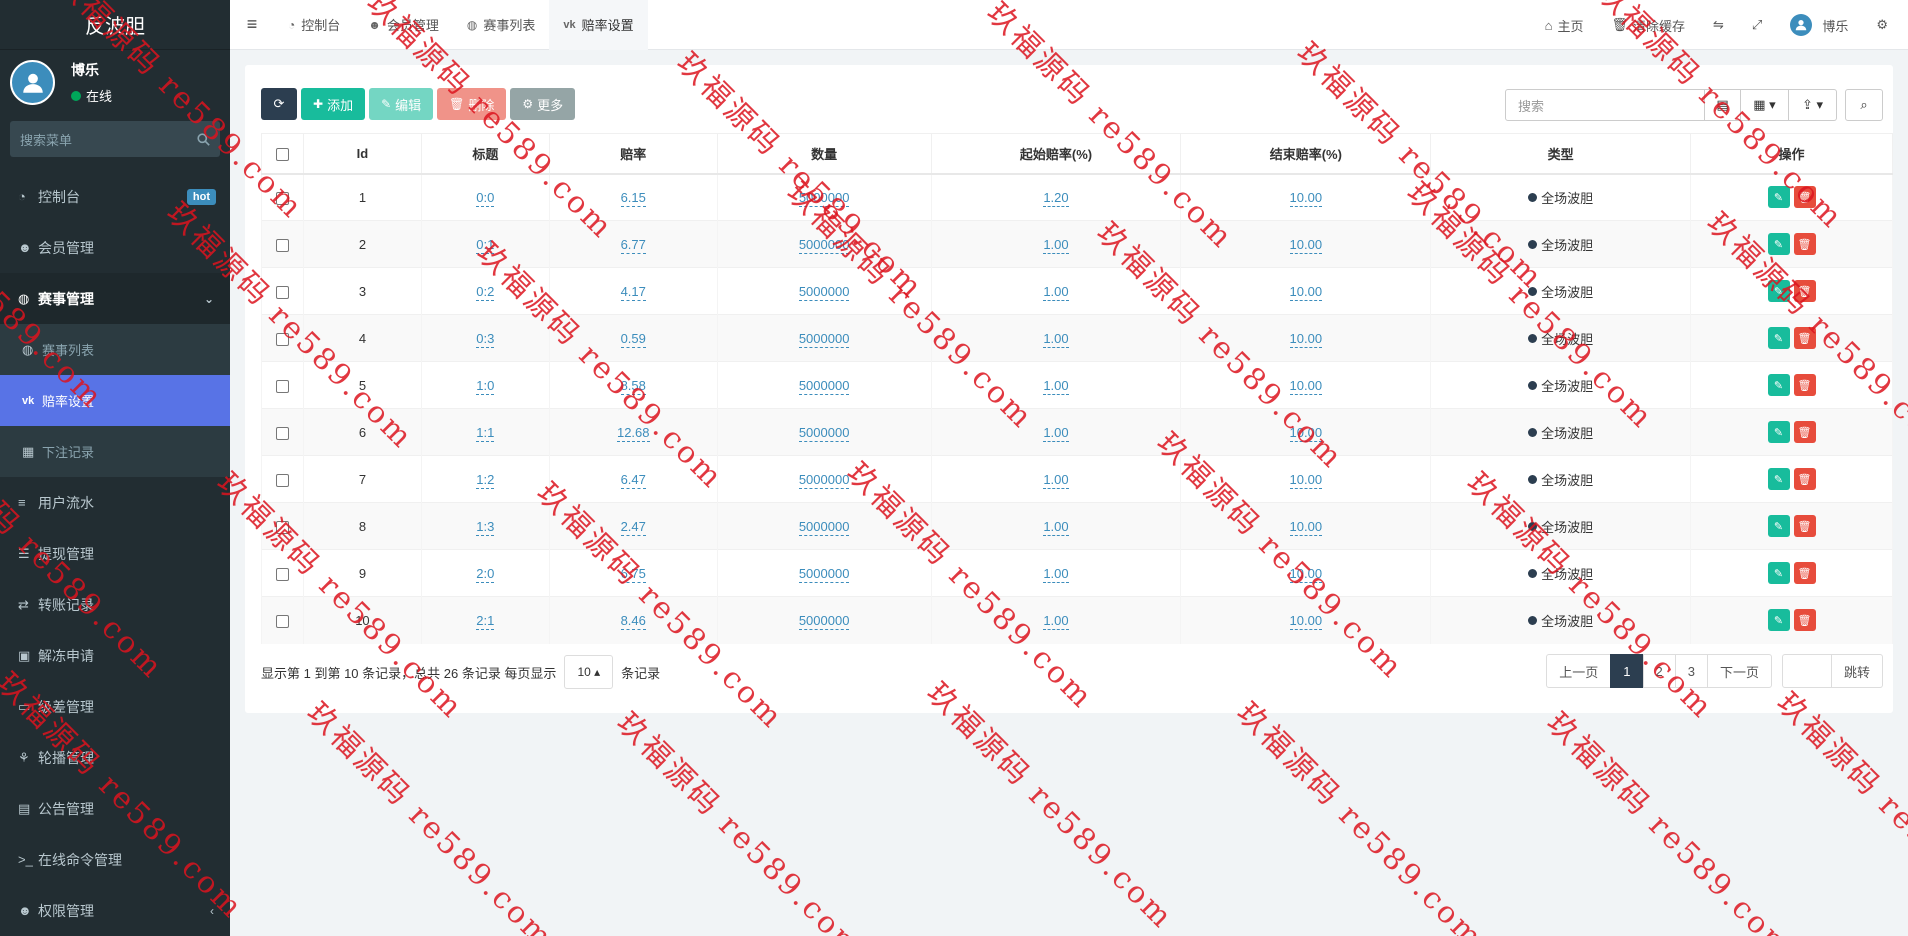  Describe the element at coordinates (824, 154) in the screenshot. I see `column-header: 数量` at that location.